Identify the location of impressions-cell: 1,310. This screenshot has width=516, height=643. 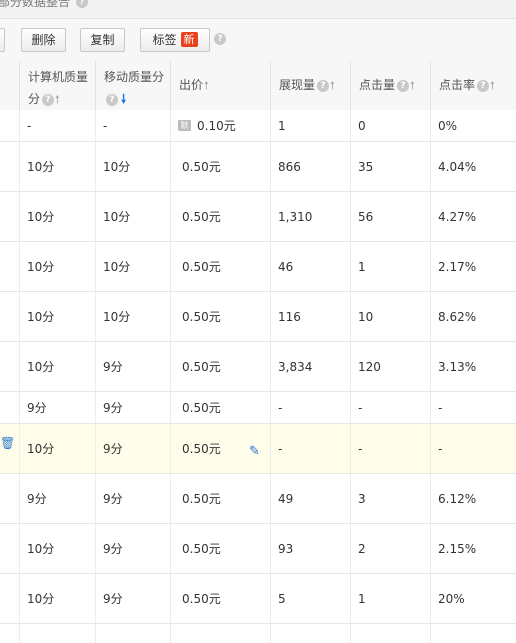
(295, 216).